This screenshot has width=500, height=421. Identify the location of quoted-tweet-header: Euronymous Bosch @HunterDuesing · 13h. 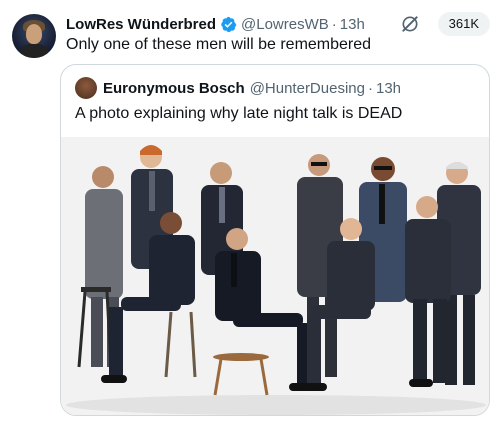
(238, 88).